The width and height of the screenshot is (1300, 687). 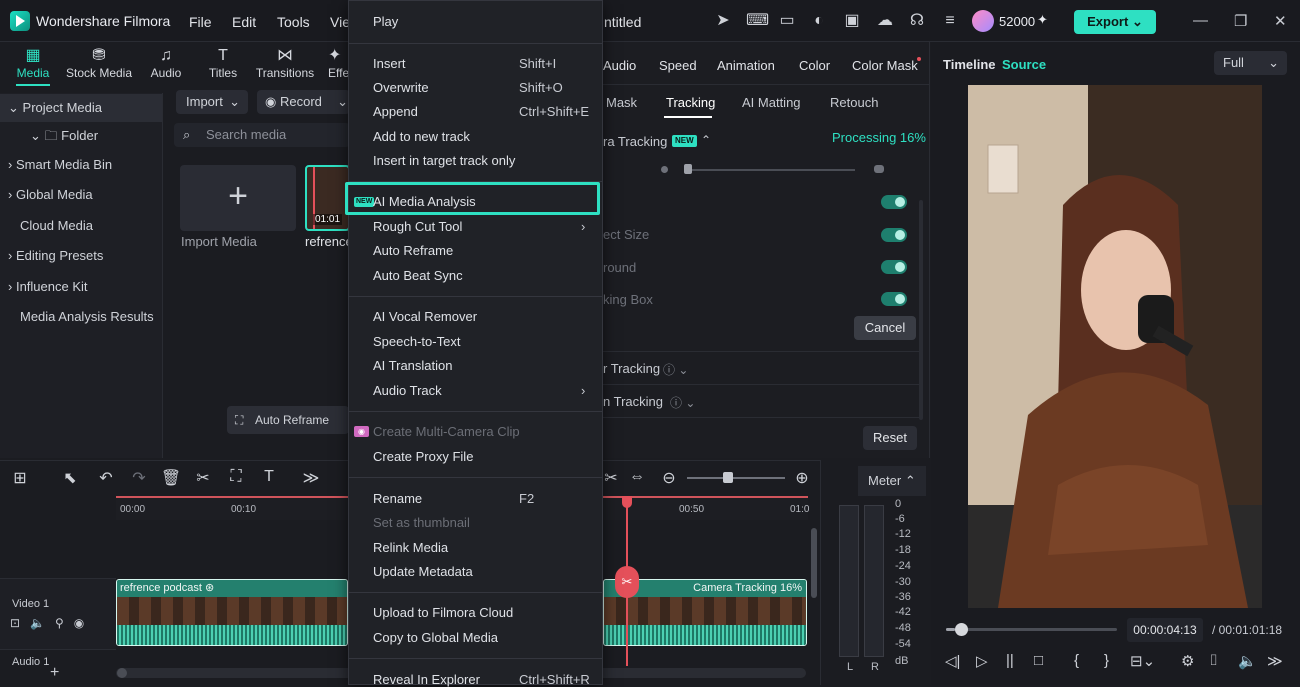 I want to click on restore-icon: ❐, so click(x=1240, y=21).